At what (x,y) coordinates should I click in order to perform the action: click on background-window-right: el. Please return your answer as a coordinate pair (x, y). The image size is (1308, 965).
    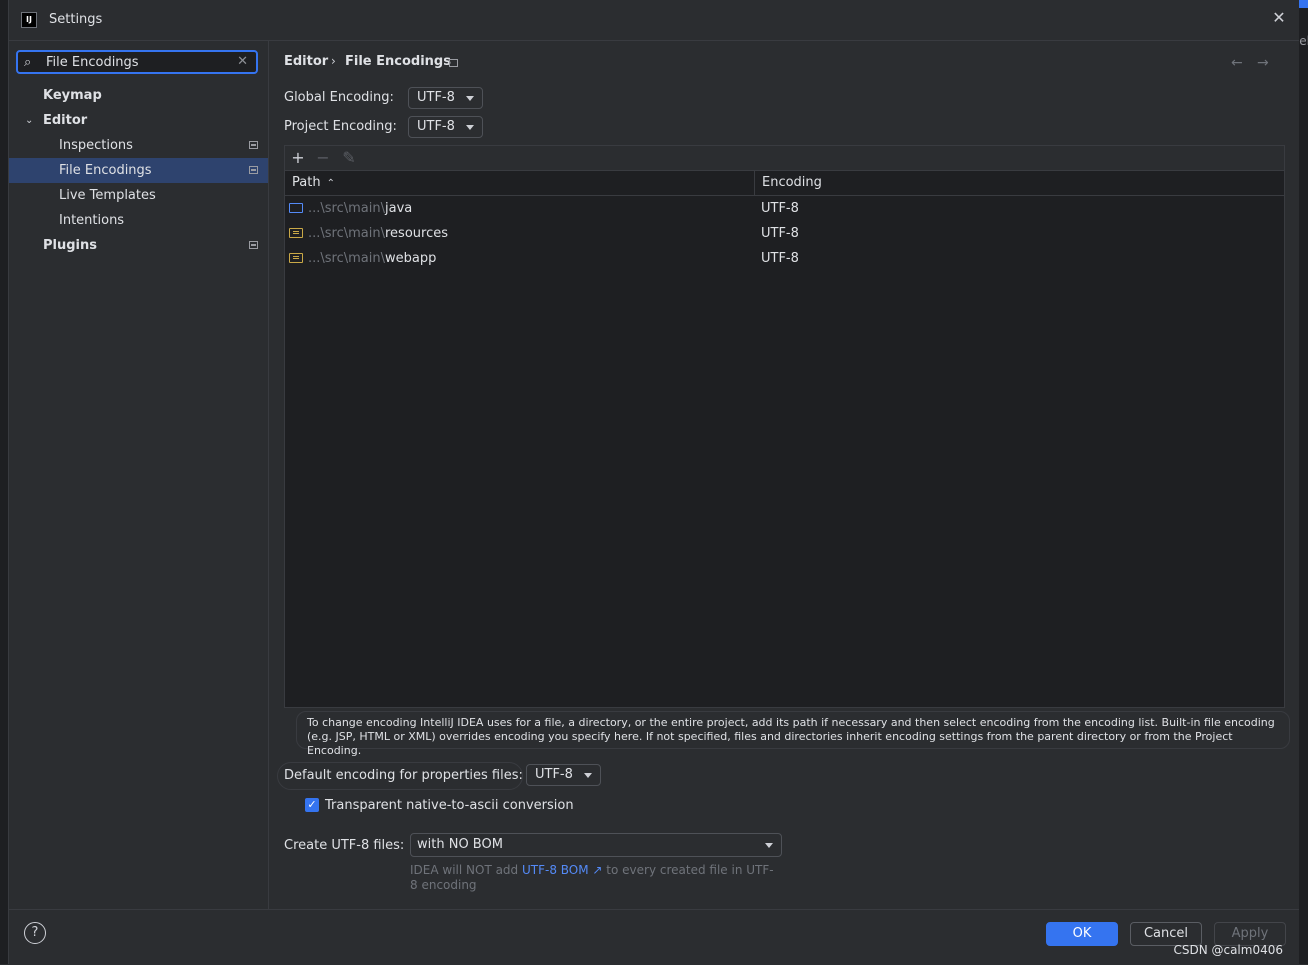
    Looking at the image, I should click on (1303, 482).